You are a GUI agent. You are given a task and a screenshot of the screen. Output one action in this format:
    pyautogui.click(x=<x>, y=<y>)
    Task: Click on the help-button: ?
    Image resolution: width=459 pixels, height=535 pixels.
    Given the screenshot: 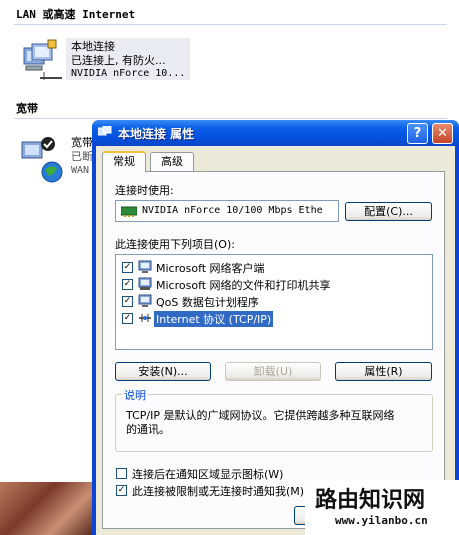 What is the action you would take?
    pyautogui.click(x=417, y=133)
    